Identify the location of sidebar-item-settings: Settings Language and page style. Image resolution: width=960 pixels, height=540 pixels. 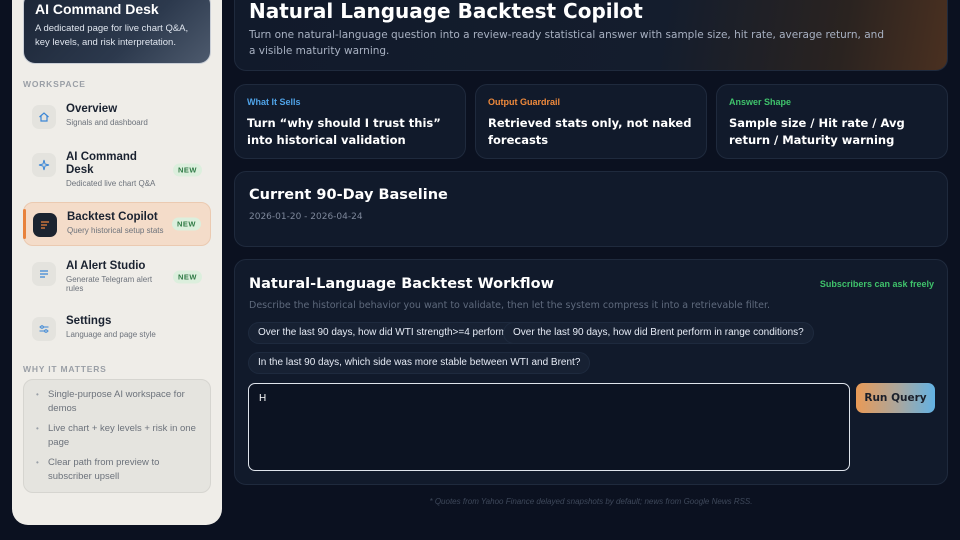
(117, 328).